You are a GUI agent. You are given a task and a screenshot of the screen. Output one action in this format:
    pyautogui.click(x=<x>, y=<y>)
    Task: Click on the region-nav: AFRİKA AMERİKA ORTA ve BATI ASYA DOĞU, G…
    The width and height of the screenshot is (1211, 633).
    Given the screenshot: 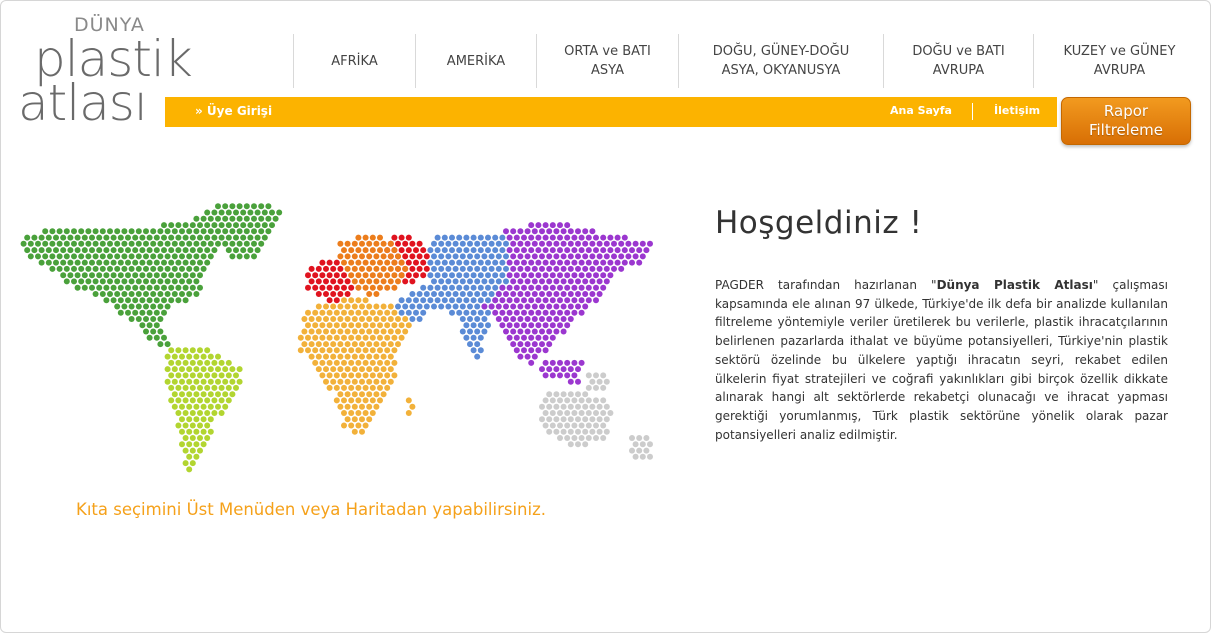 What is the action you would take?
    pyautogui.click(x=749, y=61)
    